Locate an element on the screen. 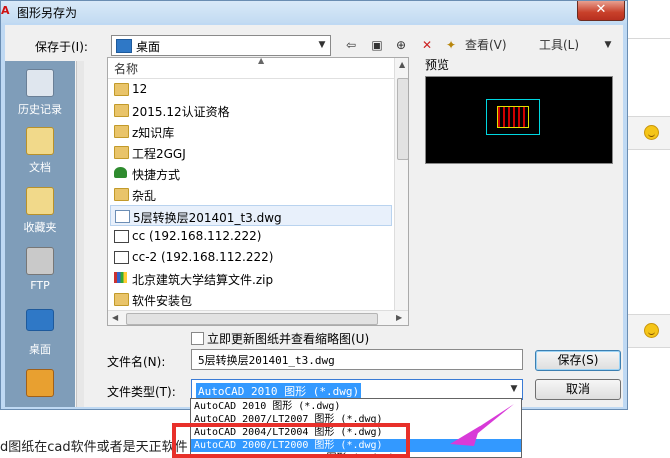 Image resolution: width=670 pixels, height=458 pixels. shortcut-icon is located at coordinates (120, 172).